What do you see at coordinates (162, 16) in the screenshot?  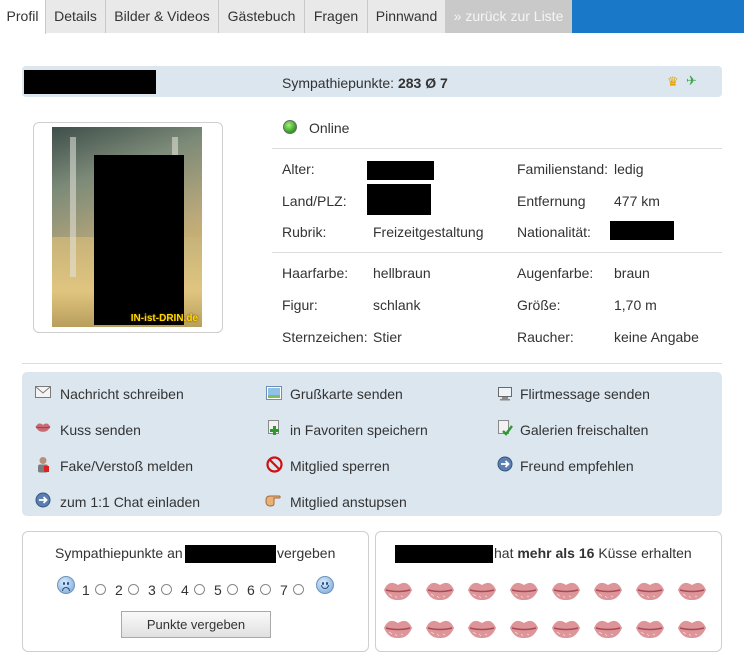 I see `tab-bilder-videos: Bilder & Videos` at bounding box center [162, 16].